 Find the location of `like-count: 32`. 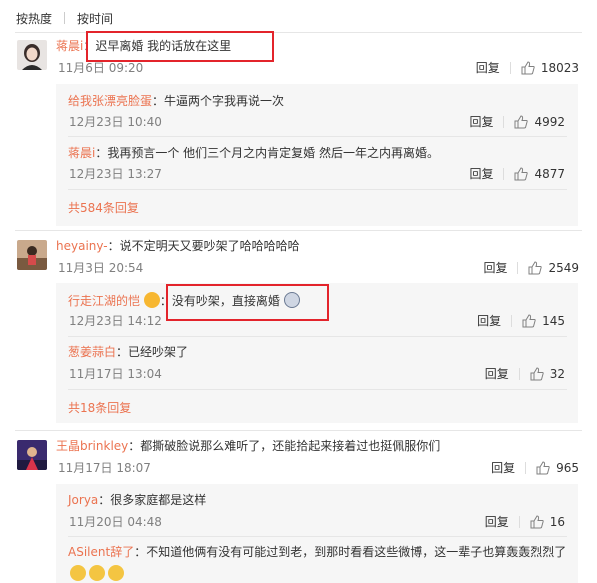

like-count: 32 is located at coordinates (557, 374).